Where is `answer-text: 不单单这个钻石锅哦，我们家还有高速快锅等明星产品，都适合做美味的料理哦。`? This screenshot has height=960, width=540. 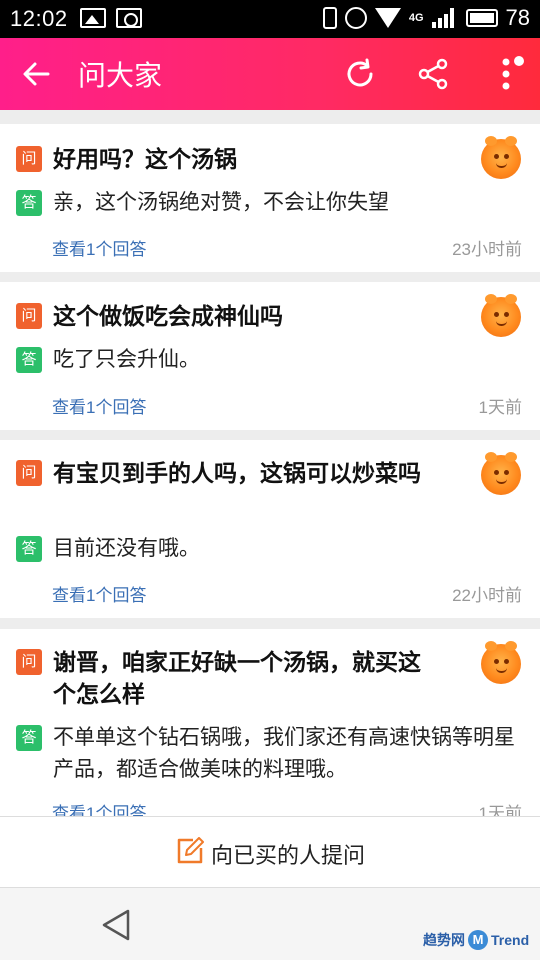
answer-text: 不单单这个钻石锅哦，我们家还有高速快锅等明星产品，都适合做美味的料理哦。 is located at coordinates (284, 753).